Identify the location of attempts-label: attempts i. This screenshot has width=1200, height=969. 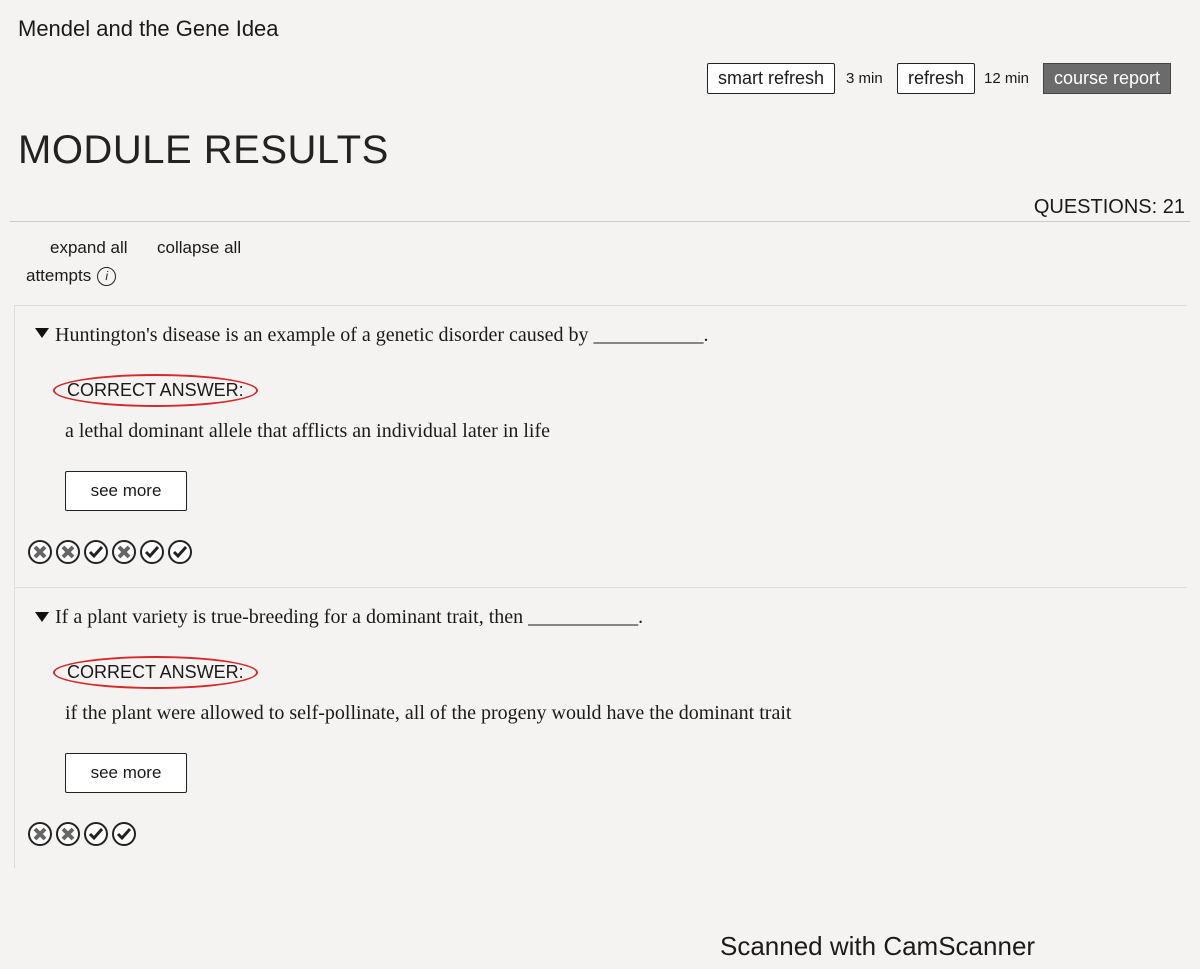
(71, 276).